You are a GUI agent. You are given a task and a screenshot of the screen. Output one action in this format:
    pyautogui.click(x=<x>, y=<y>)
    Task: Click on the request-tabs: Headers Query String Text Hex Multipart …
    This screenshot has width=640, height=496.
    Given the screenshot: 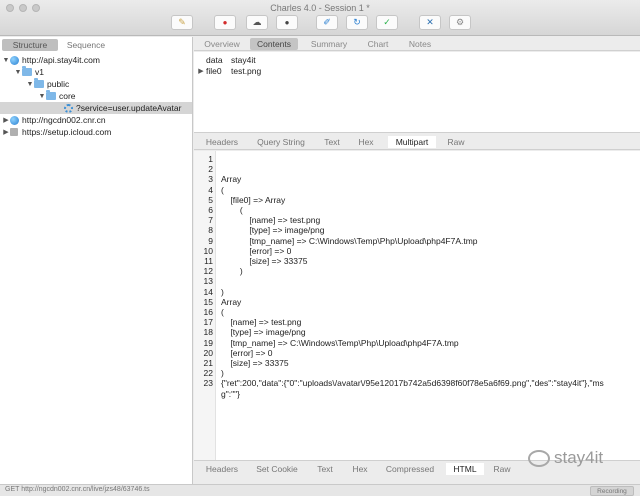 What is the action you would take?
    pyautogui.click(x=417, y=142)
    